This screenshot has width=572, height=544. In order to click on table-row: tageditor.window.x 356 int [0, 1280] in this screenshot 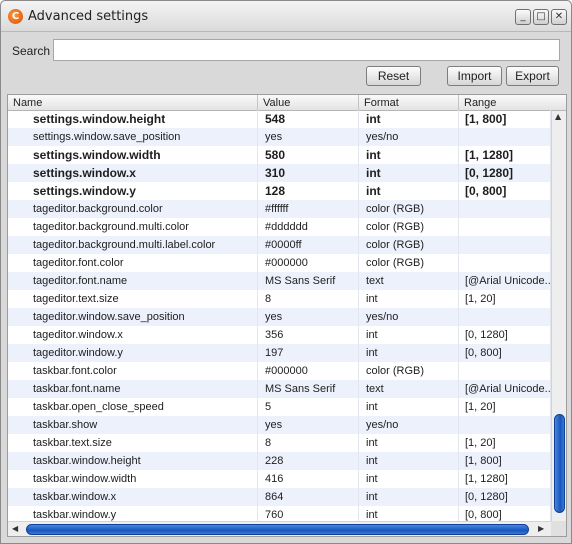, I will do `click(279, 335)`.